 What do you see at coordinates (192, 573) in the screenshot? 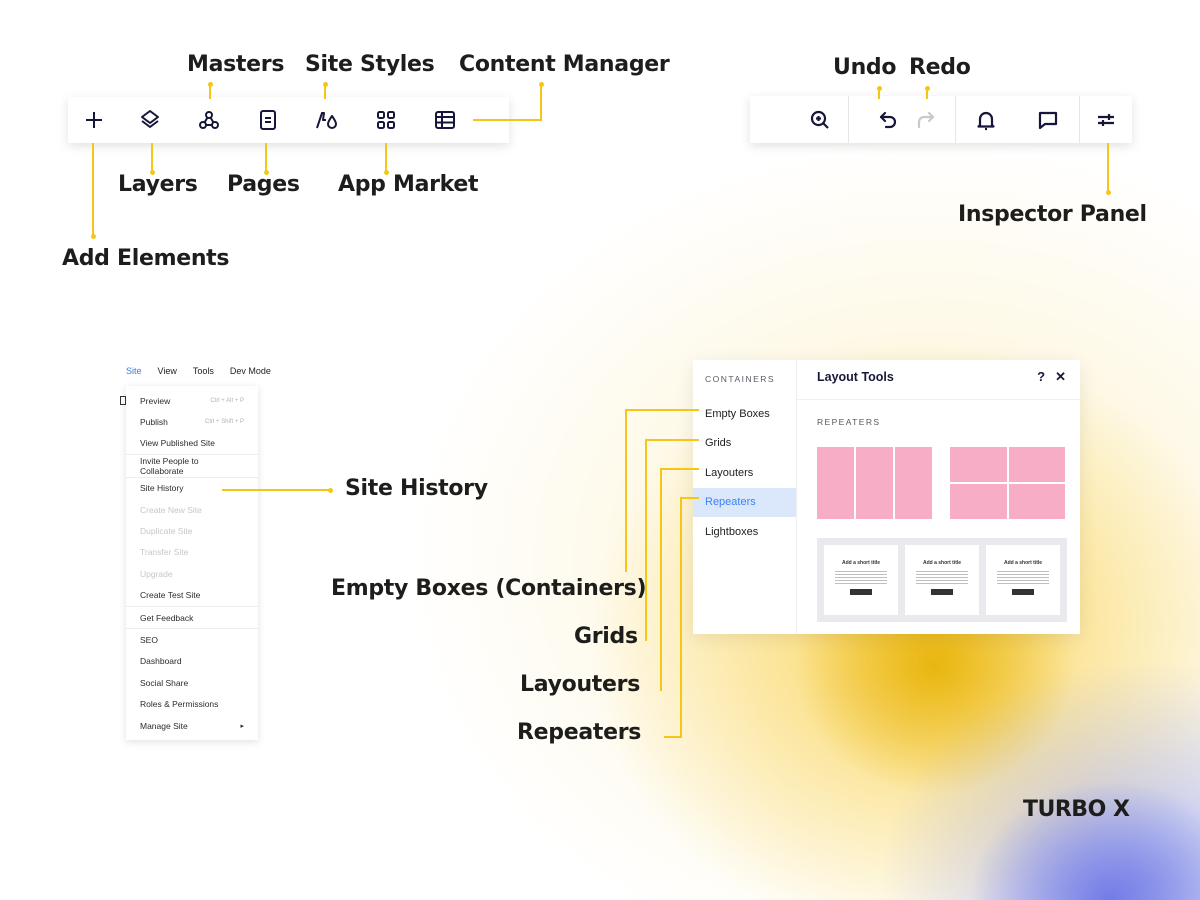
I see `menu-item-upgrade: Upgrade` at bounding box center [192, 573].